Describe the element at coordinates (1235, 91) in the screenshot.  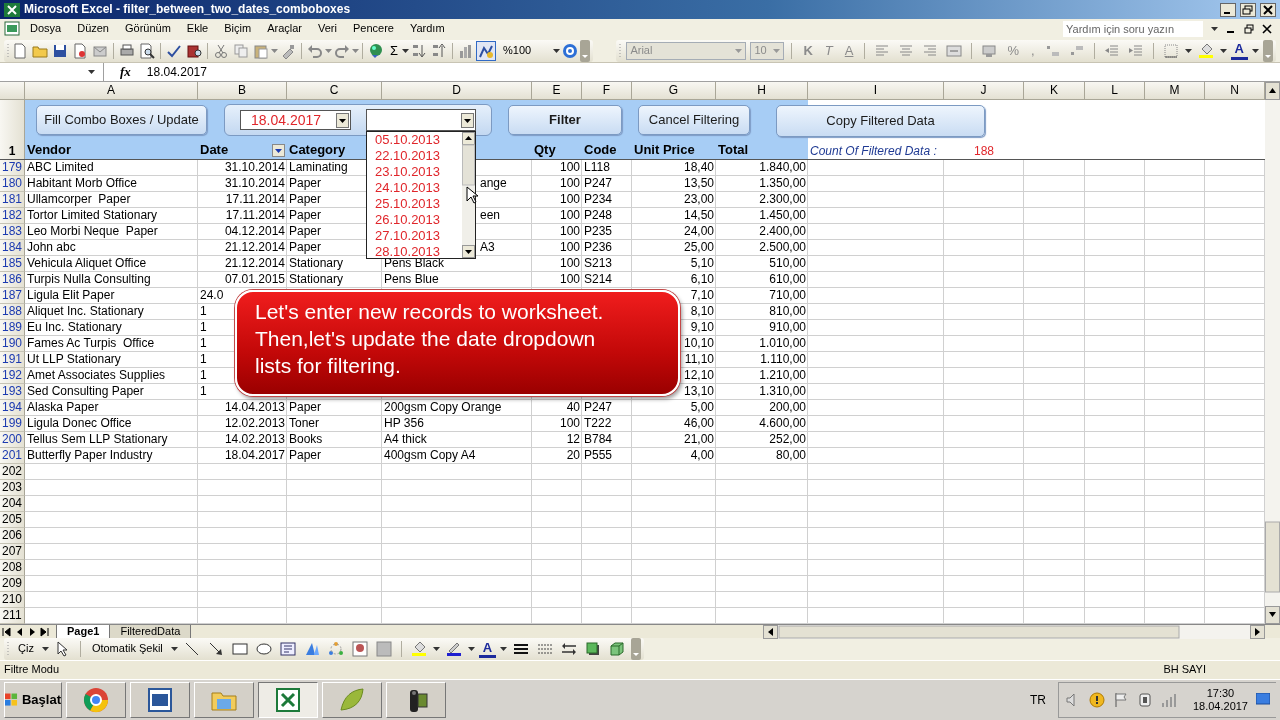
I see `column-header: N` at that location.